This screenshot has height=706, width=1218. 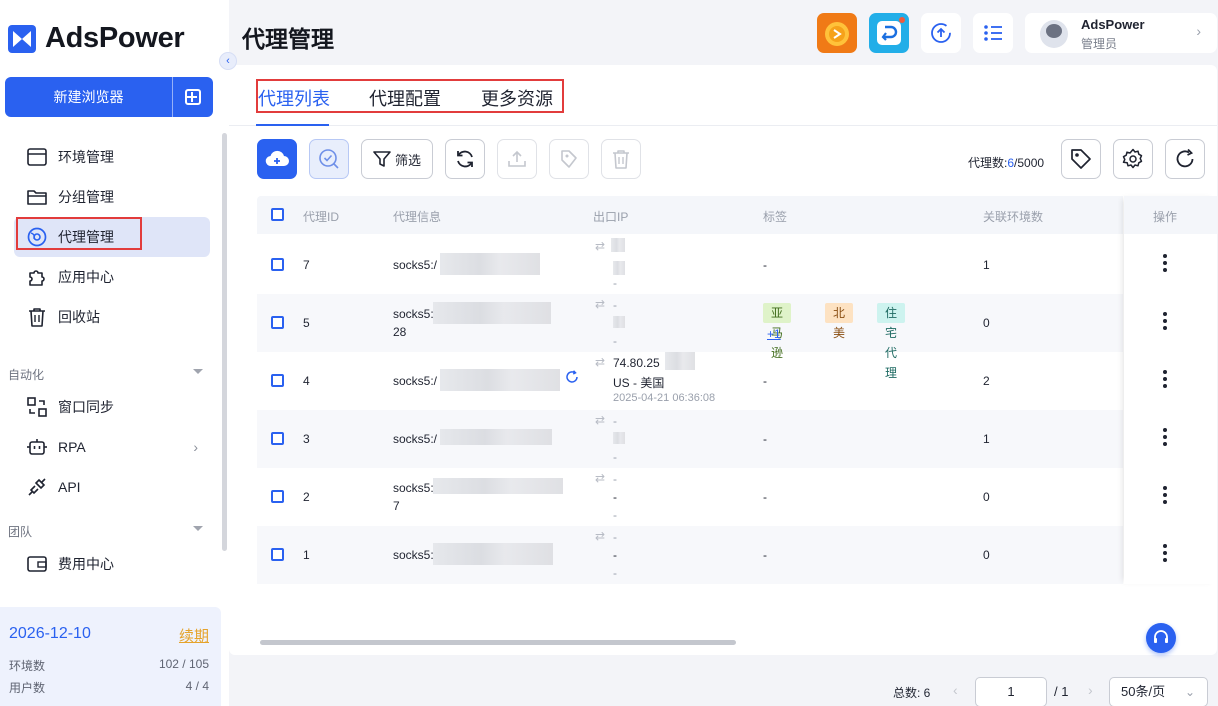 What do you see at coordinates (112, 487) in the screenshot?
I see `sidebar-item-api: API` at bounding box center [112, 487].